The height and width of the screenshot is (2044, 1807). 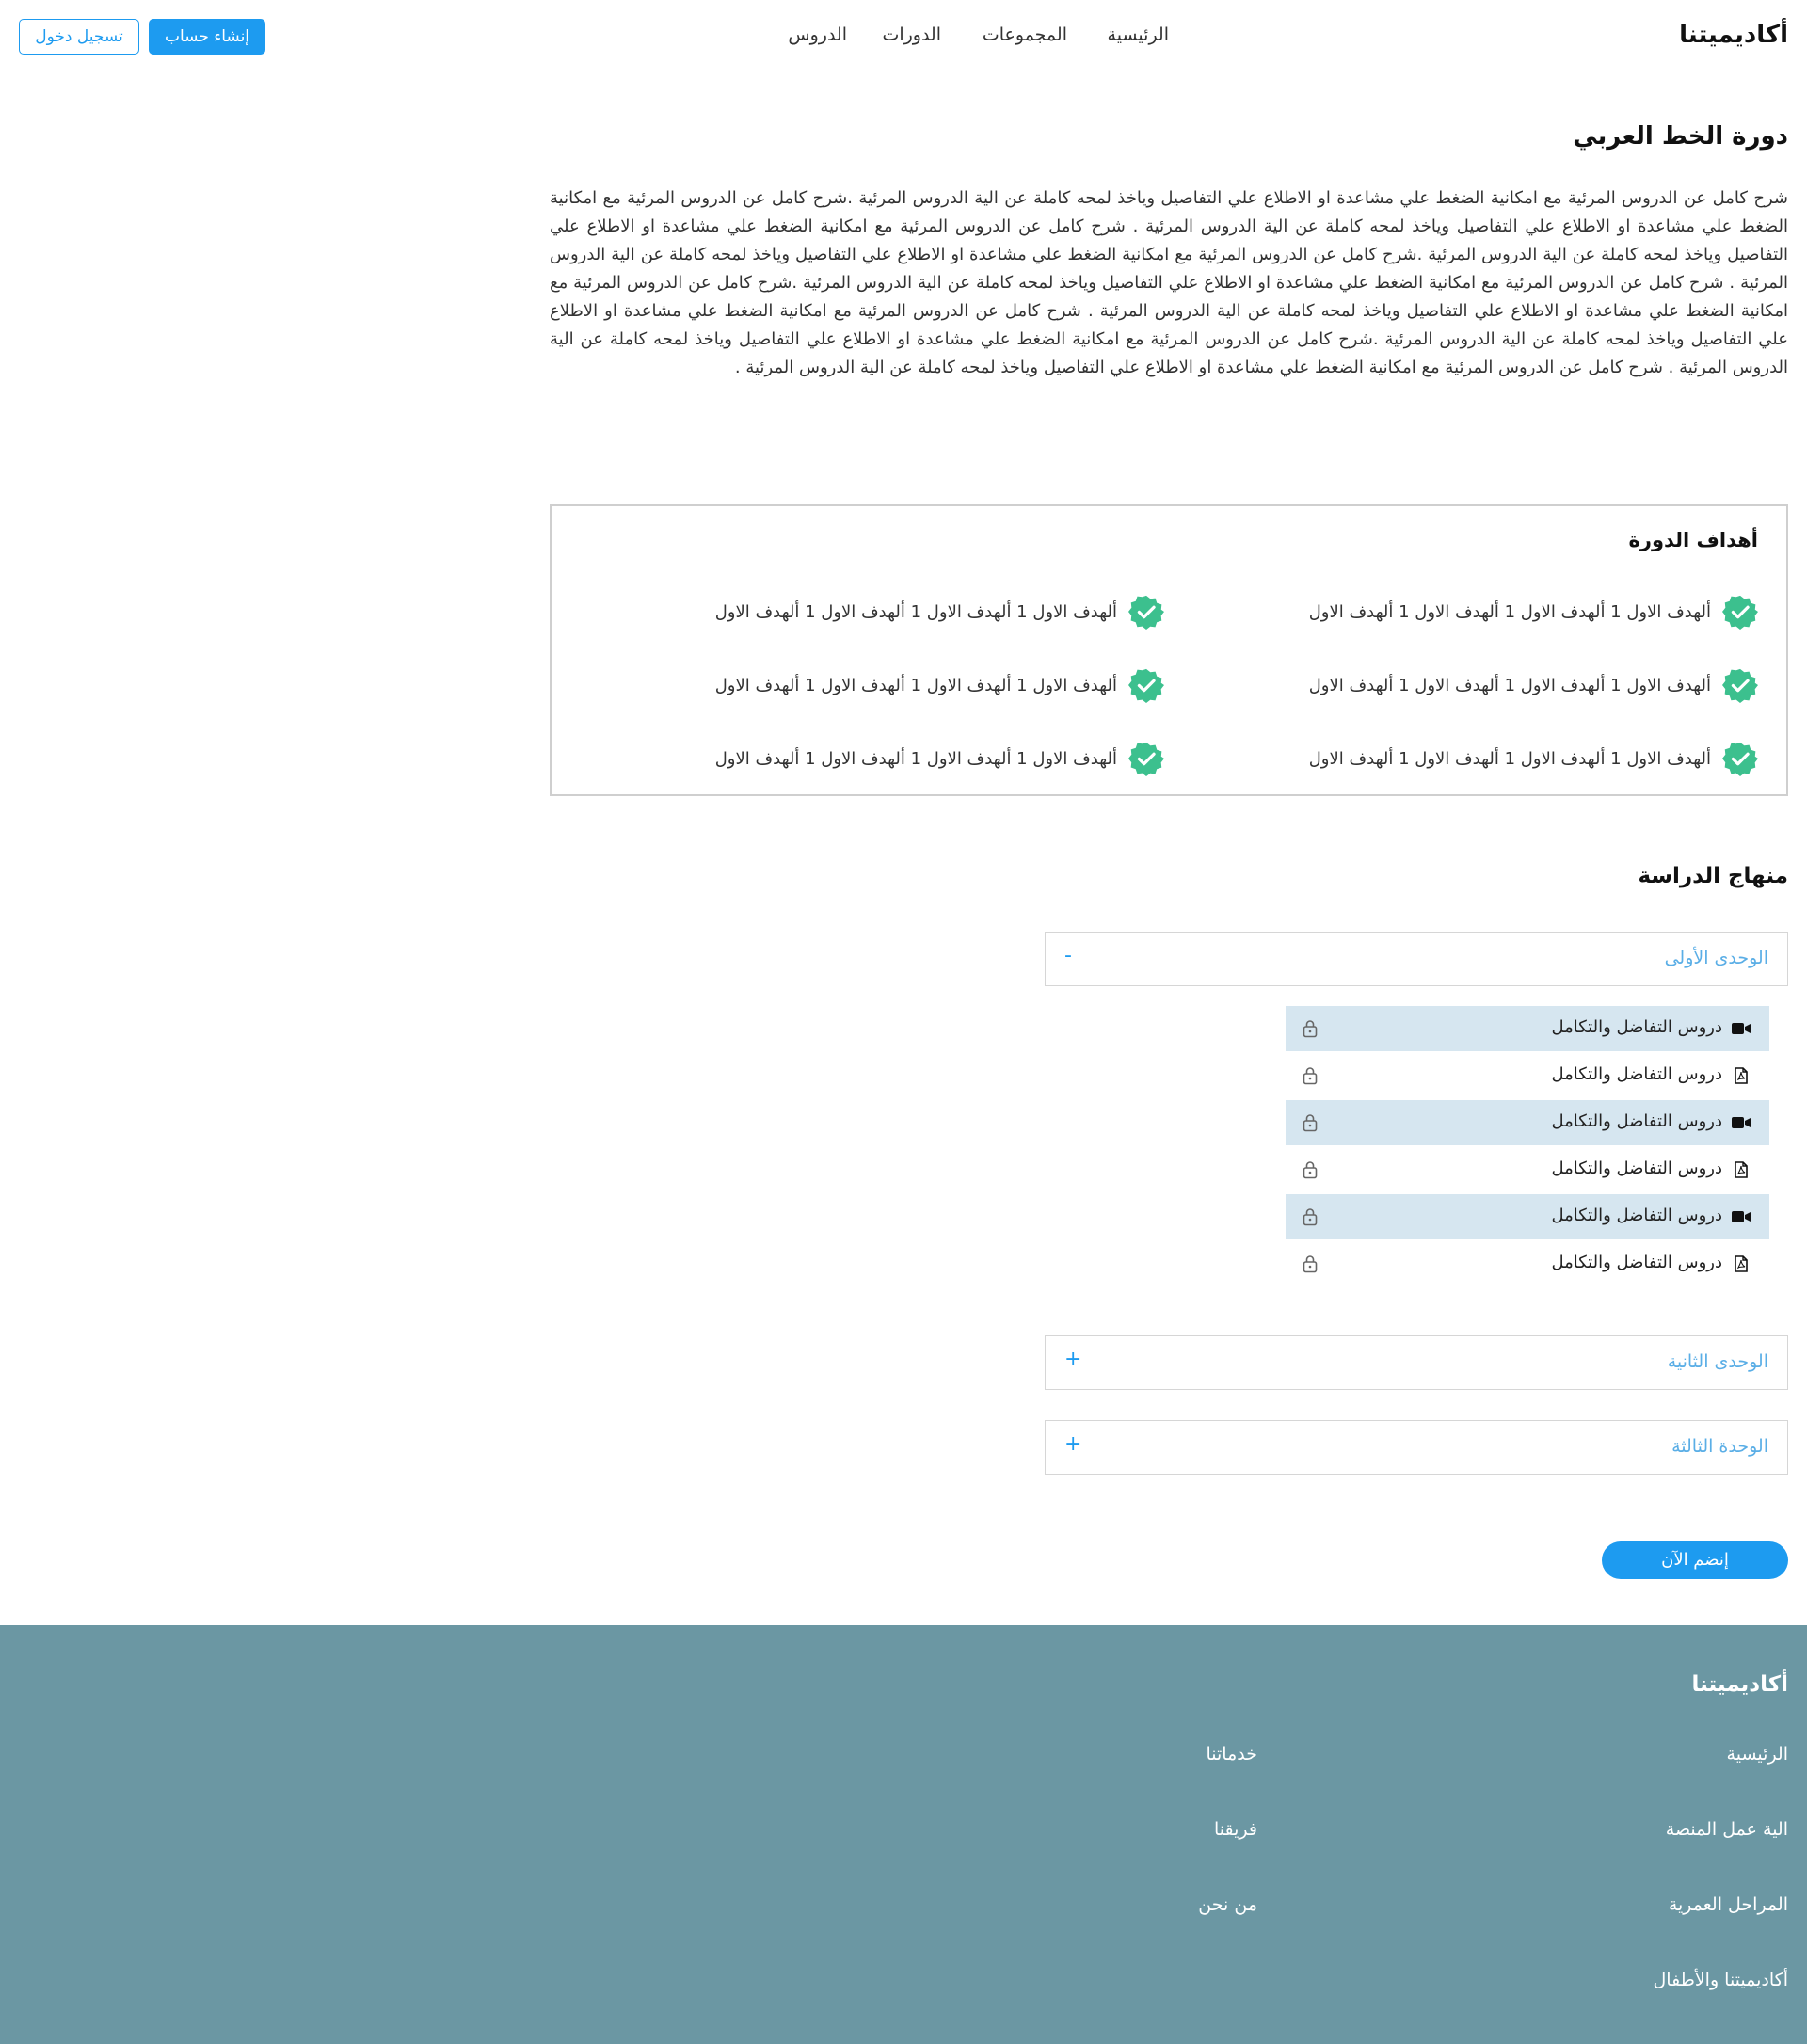 I want to click on footer-link-about: من نحن, so click(x=1227, y=1904).